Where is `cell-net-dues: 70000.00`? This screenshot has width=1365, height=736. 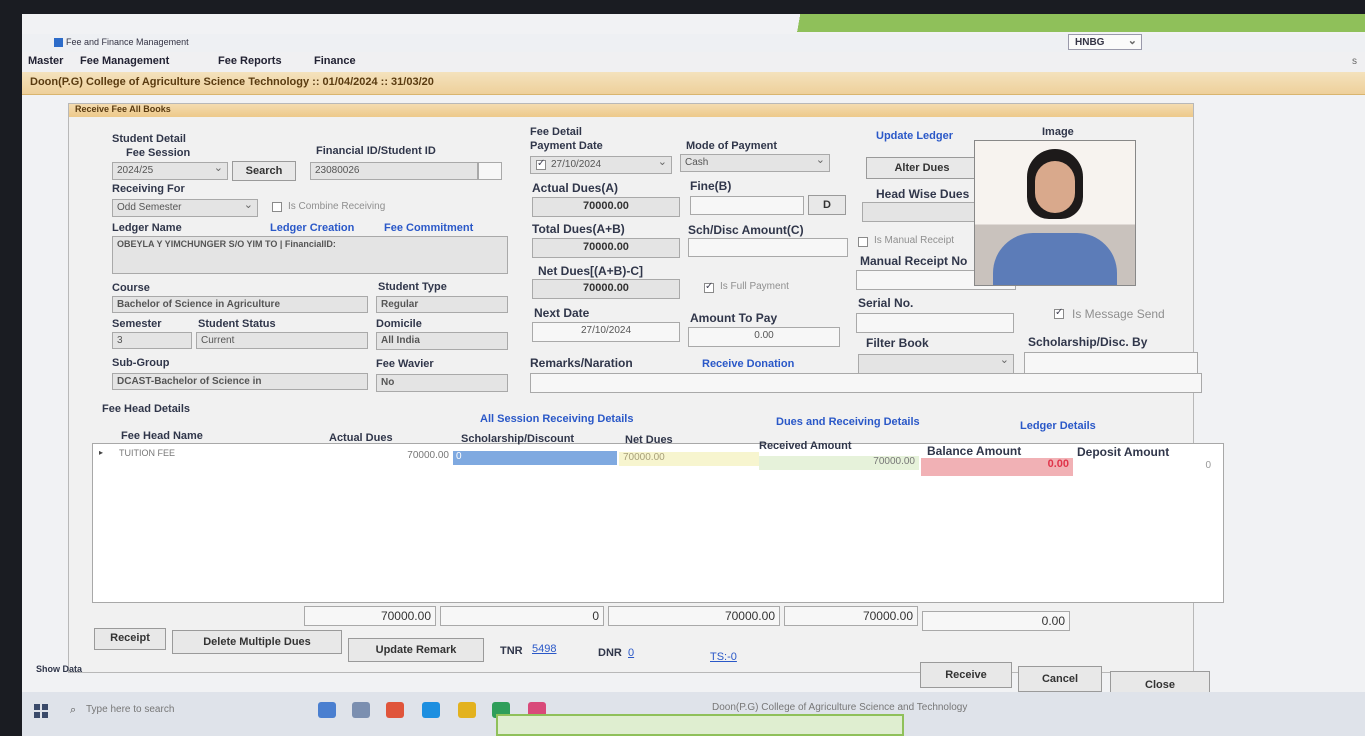
cell-net-dues: 70000.00 is located at coordinates (689, 459).